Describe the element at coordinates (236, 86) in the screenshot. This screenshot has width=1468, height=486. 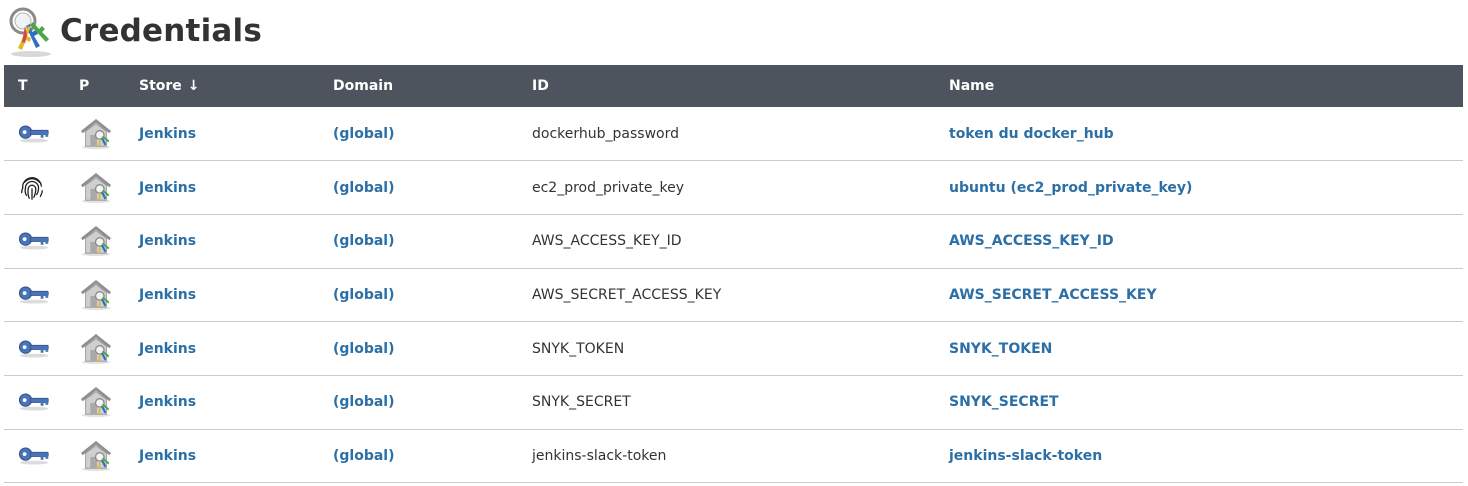
I see `column-header-store: Store ↓` at that location.